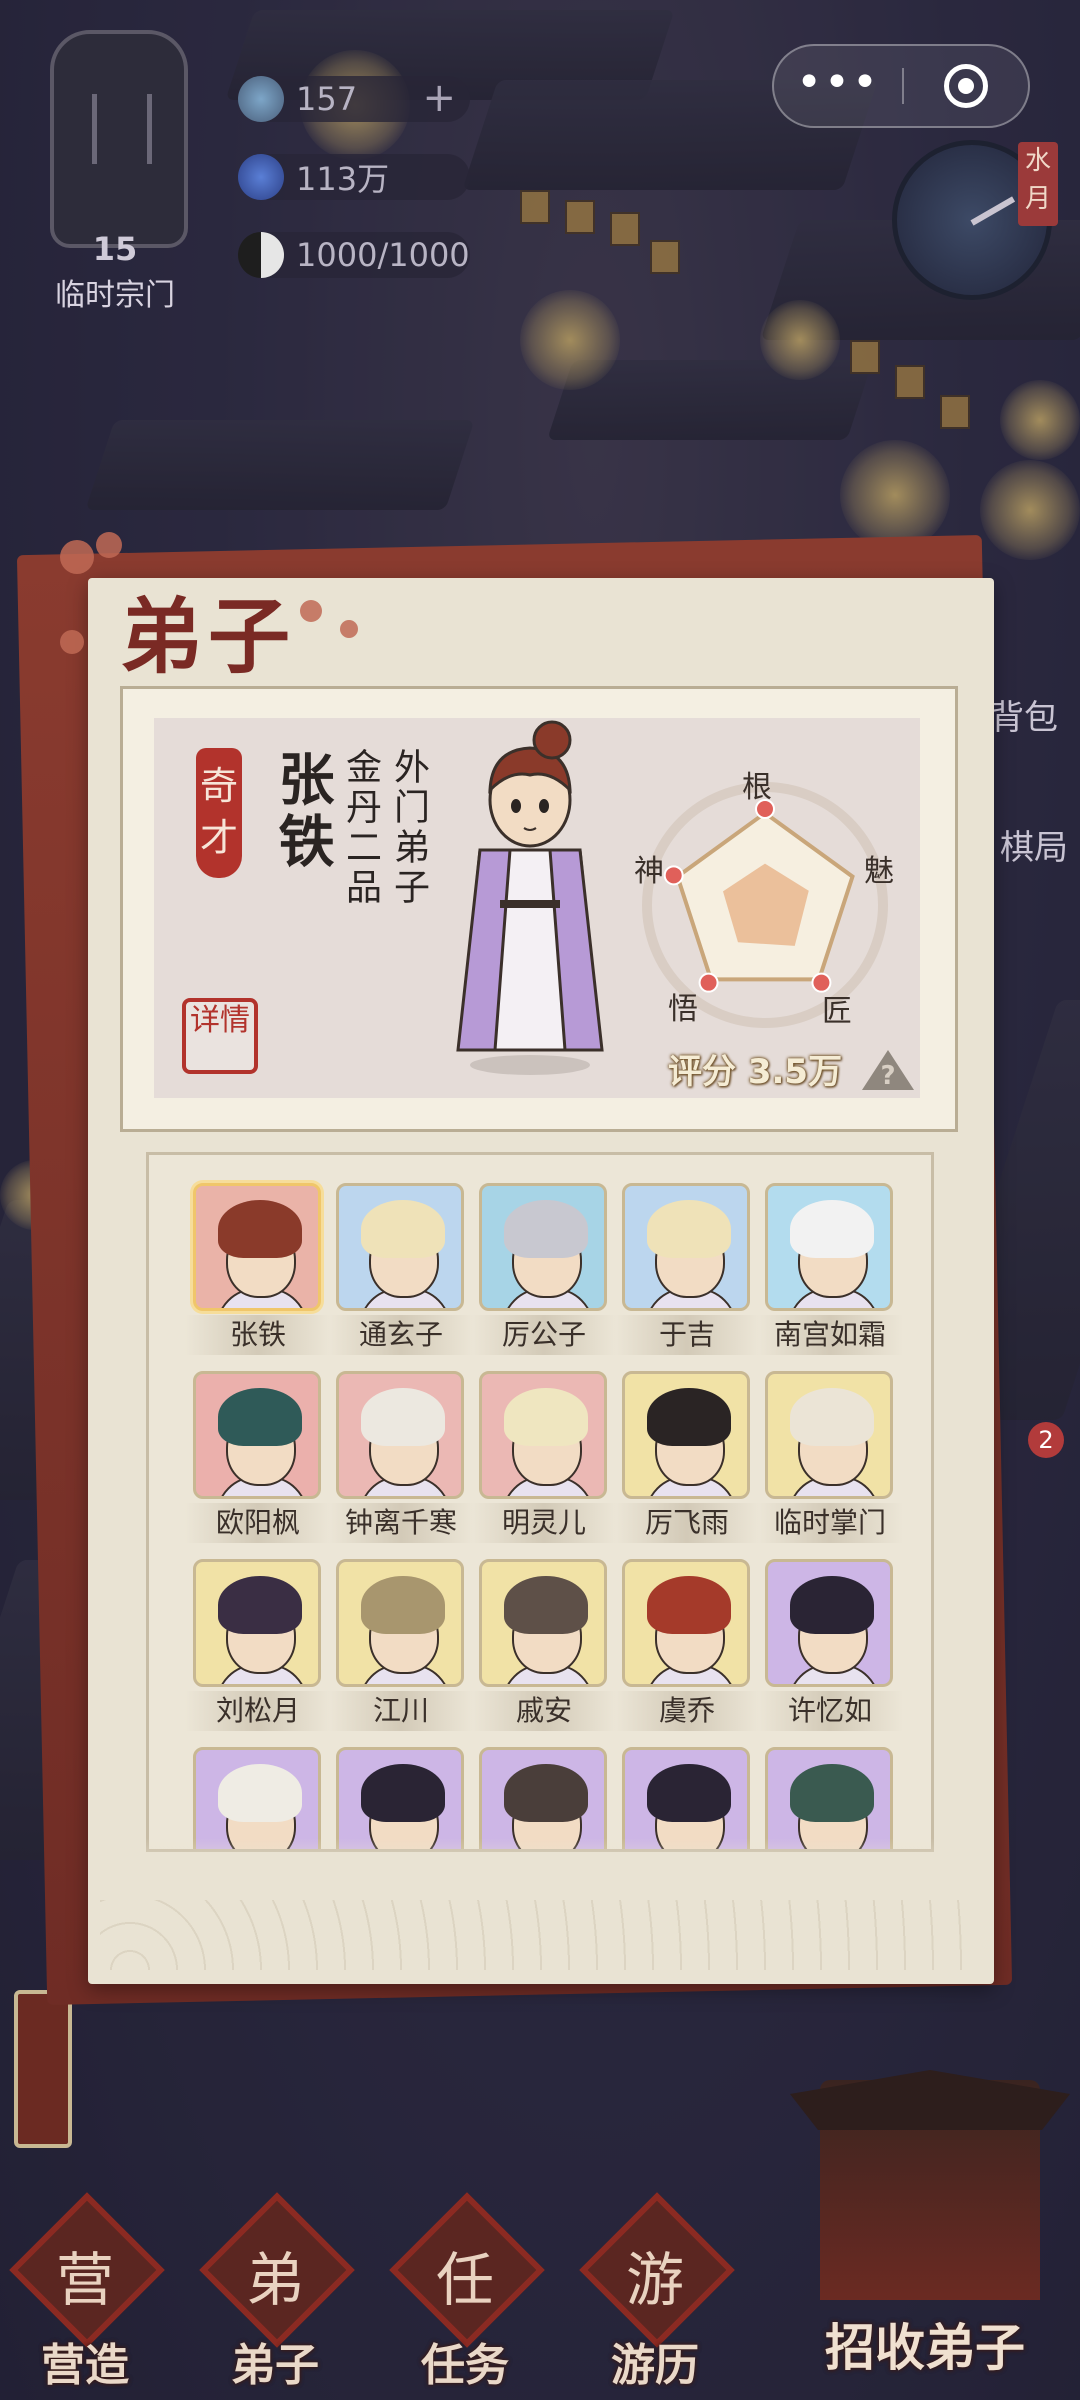  I want to click on disciple-roster-item: 厉飞雨, so click(687, 1457).